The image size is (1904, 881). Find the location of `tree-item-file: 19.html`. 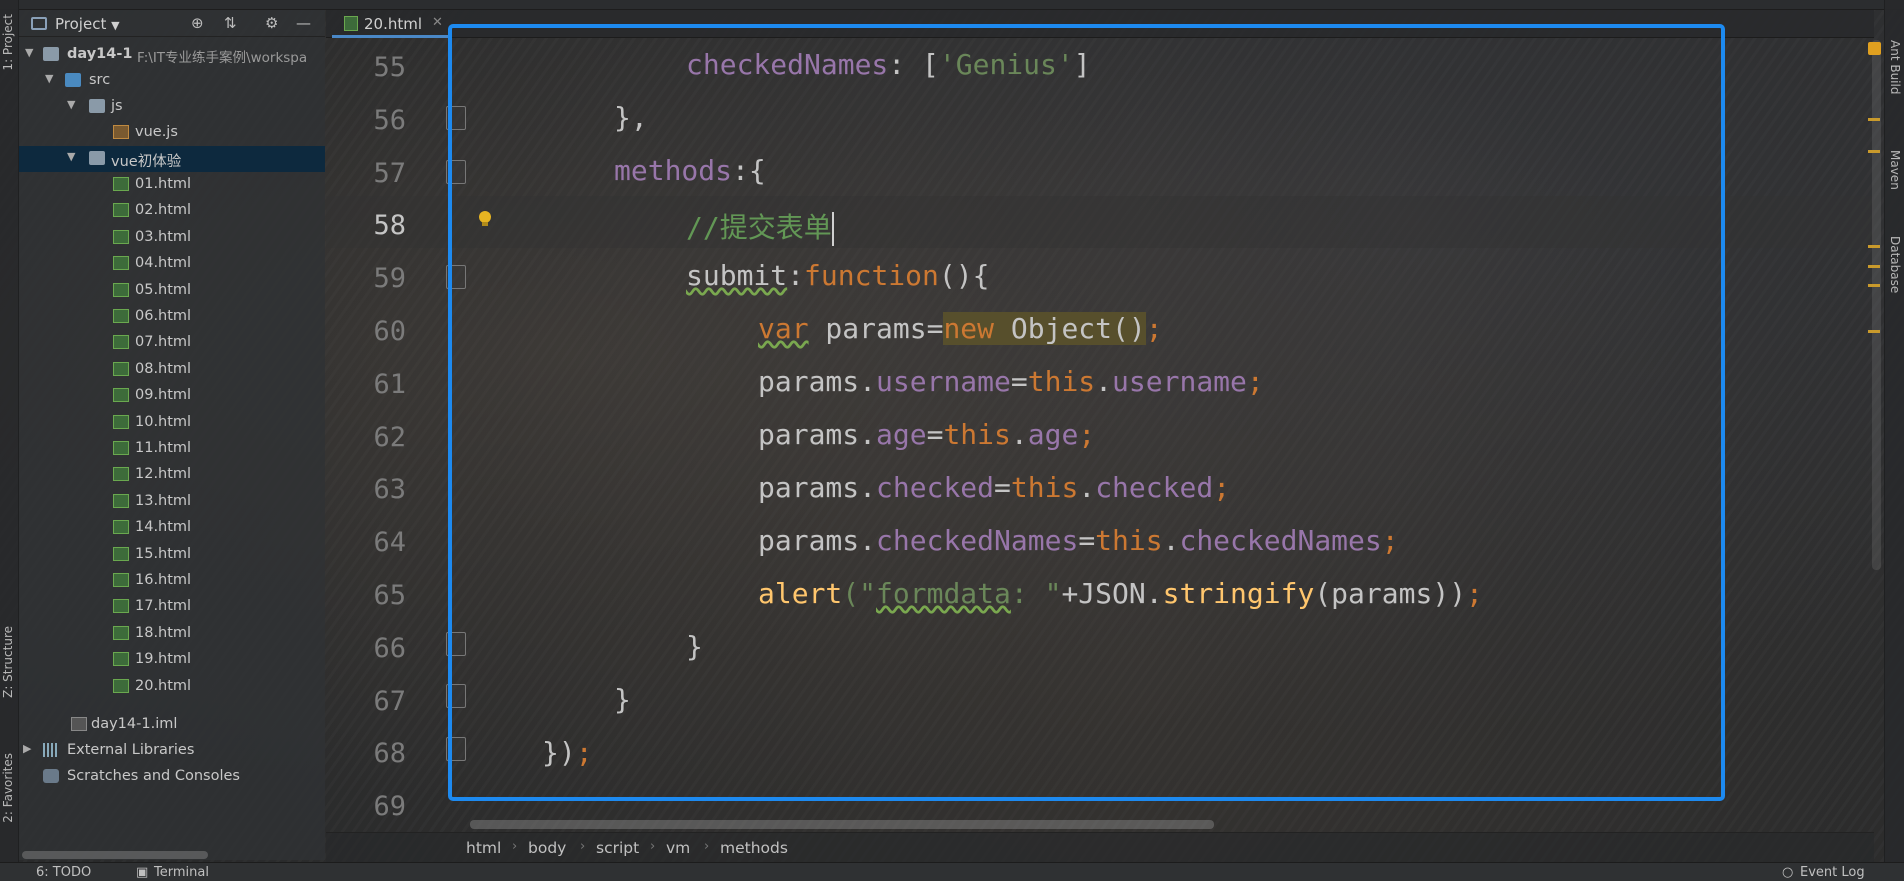

tree-item-file: 19.html is located at coordinates (172, 660).